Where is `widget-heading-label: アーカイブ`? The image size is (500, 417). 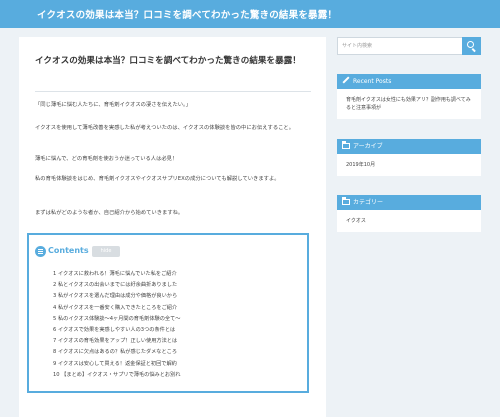
widget-heading-label: アーカイブ is located at coordinates (368, 146).